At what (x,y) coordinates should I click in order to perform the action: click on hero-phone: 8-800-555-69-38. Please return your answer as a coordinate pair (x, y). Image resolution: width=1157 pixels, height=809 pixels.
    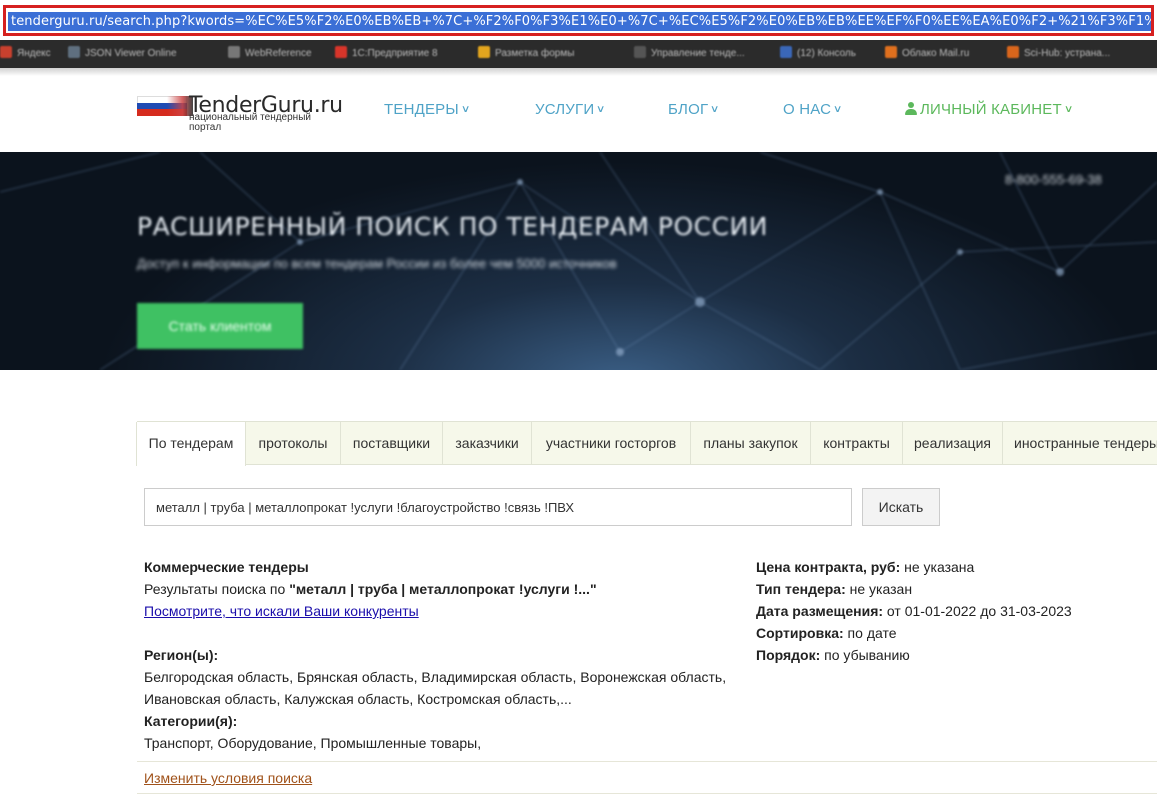
    Looking at the image, I should click on (1053, 179).